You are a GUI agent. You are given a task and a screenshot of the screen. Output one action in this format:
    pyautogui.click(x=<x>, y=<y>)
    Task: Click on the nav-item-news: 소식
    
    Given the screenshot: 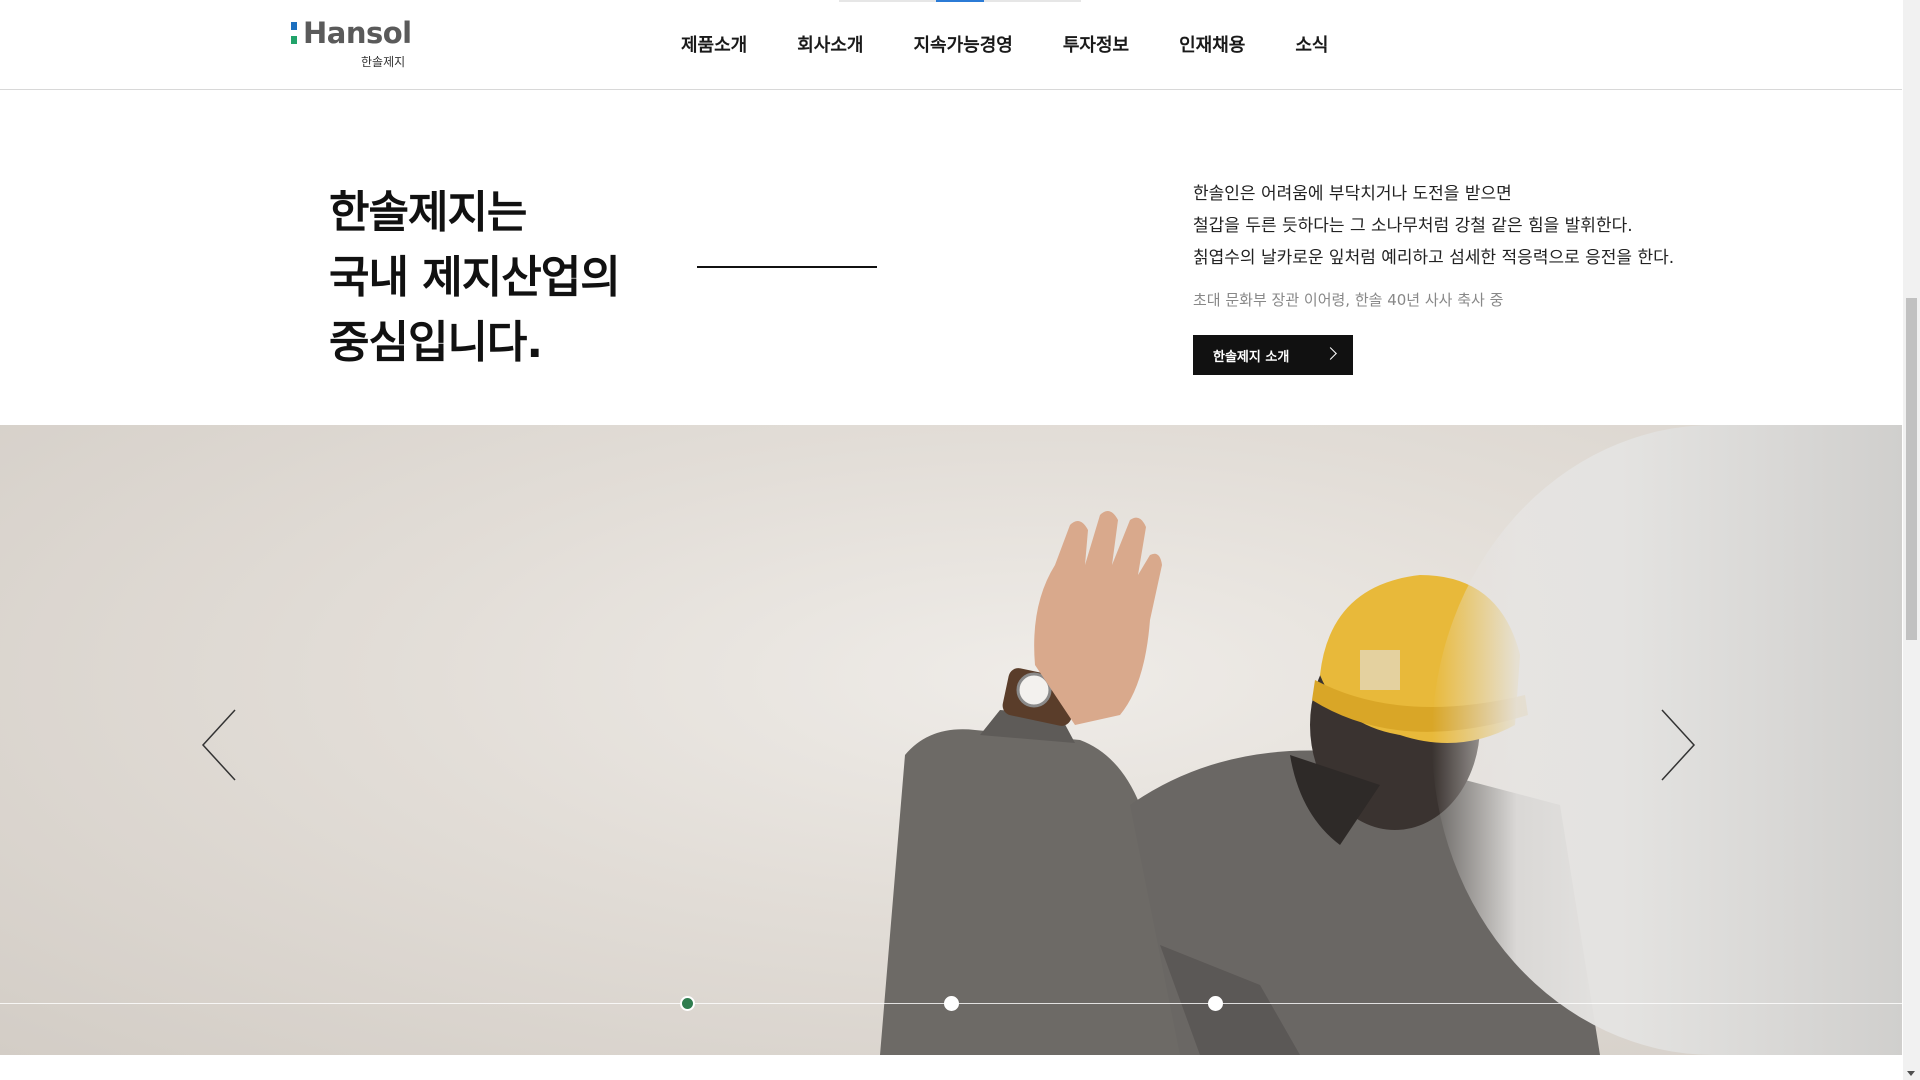 What is the action you would take?
    pyautogui.click(x=1311, y=44)
    